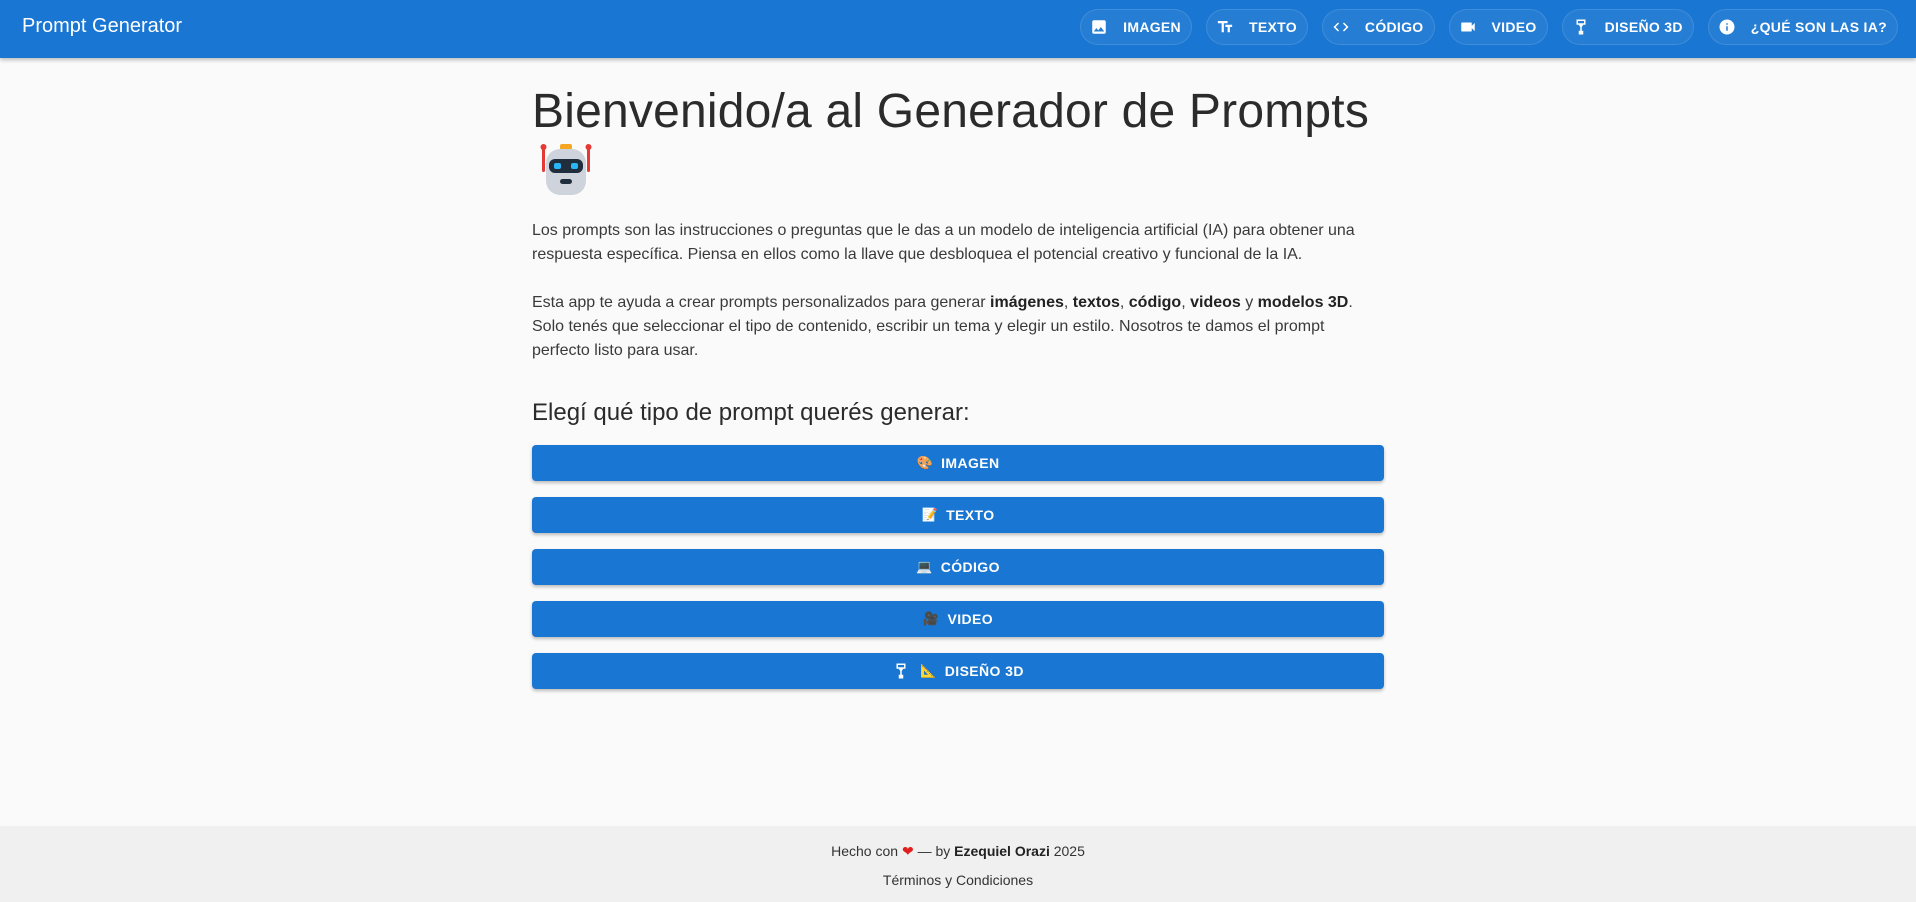 This screenshot has height=902, width=1916. I want to click on nav-label: IMAGEN, so click(1152, 27).